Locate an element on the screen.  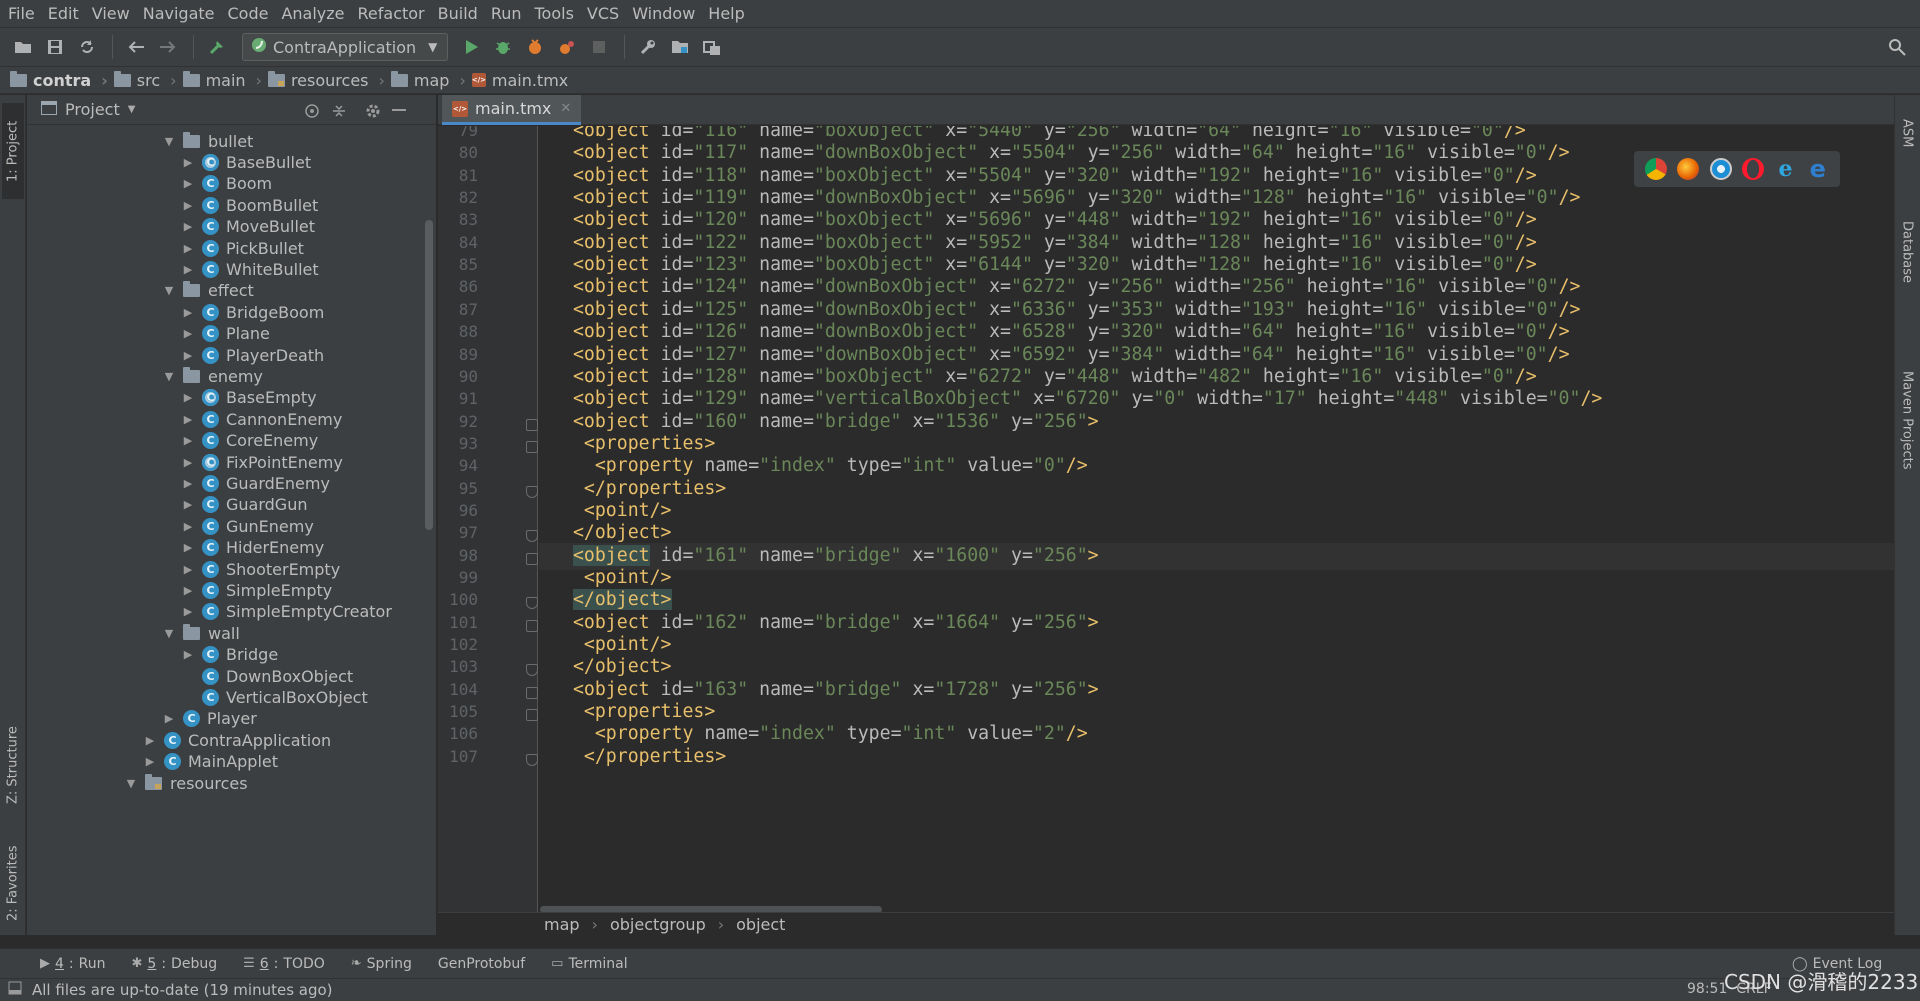
menu-refactor: Refactor is located at coordinates (394, 13).